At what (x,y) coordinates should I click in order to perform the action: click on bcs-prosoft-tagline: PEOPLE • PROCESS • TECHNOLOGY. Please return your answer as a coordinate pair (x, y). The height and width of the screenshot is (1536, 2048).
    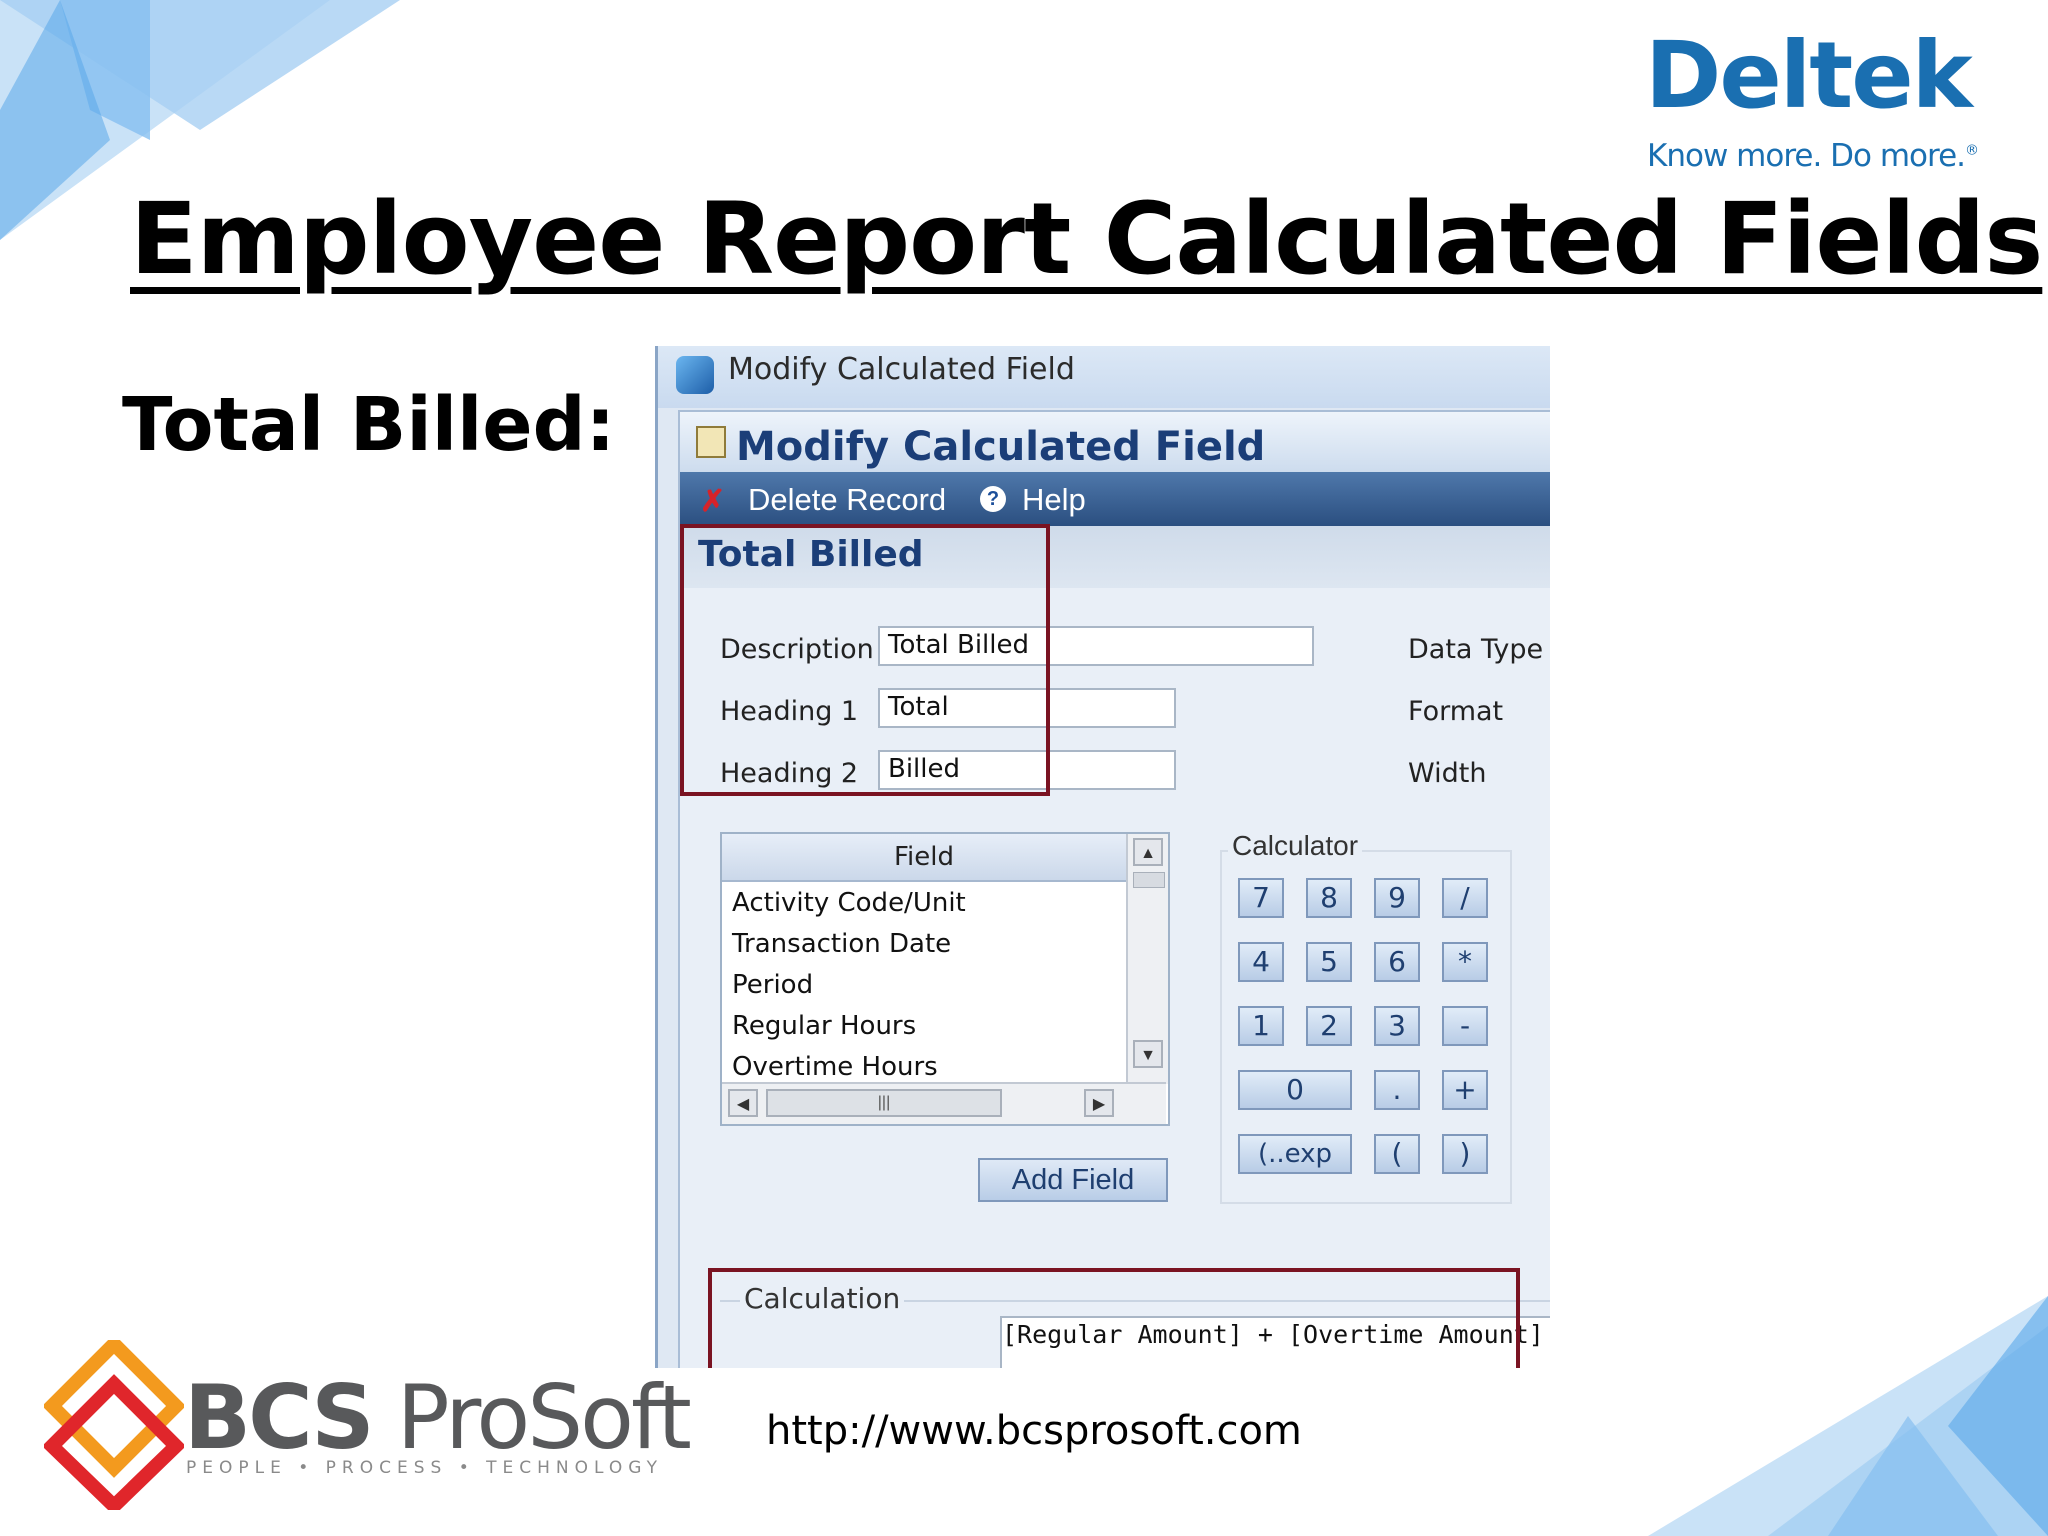
    Looking at the image, I should click on (424, 1468).